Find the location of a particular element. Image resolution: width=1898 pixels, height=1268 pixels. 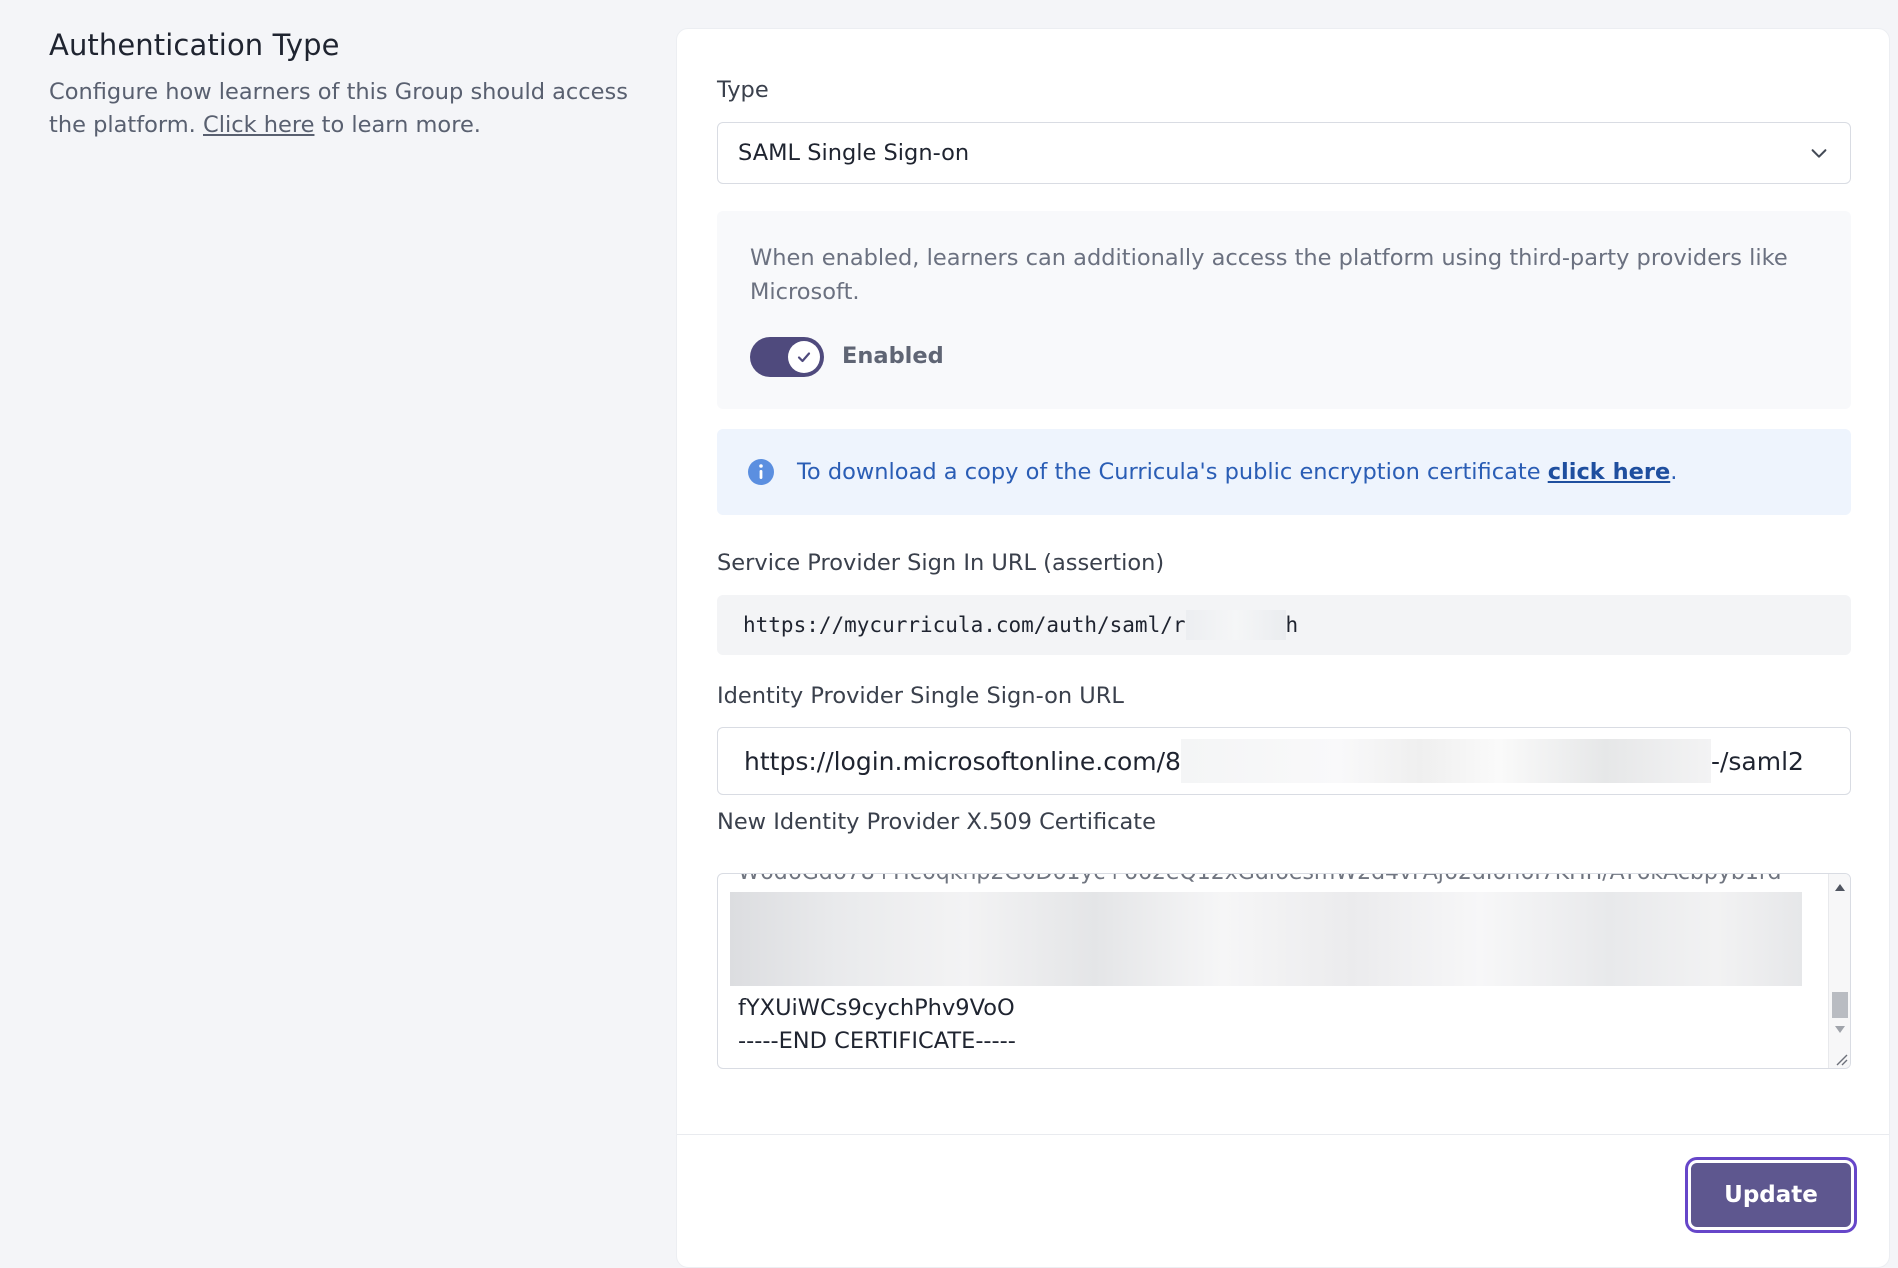

certificate-label: New Identity Provider X.509 Certificate is located at coordinates (936, 822).